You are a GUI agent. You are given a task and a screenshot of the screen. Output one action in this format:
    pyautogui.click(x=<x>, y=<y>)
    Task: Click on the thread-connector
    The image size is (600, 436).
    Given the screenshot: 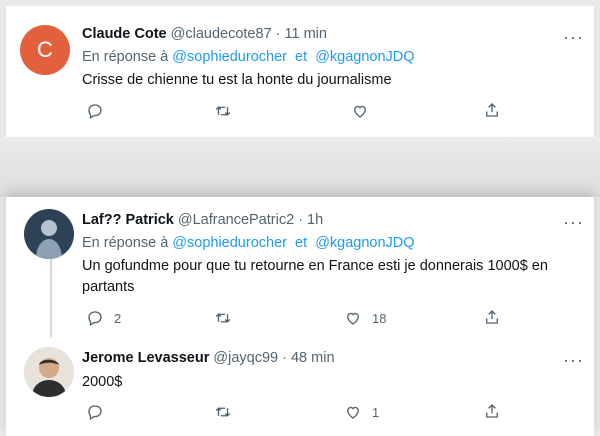 What is the action you would take?
    pyautogui.click(x=51, y=298)
    